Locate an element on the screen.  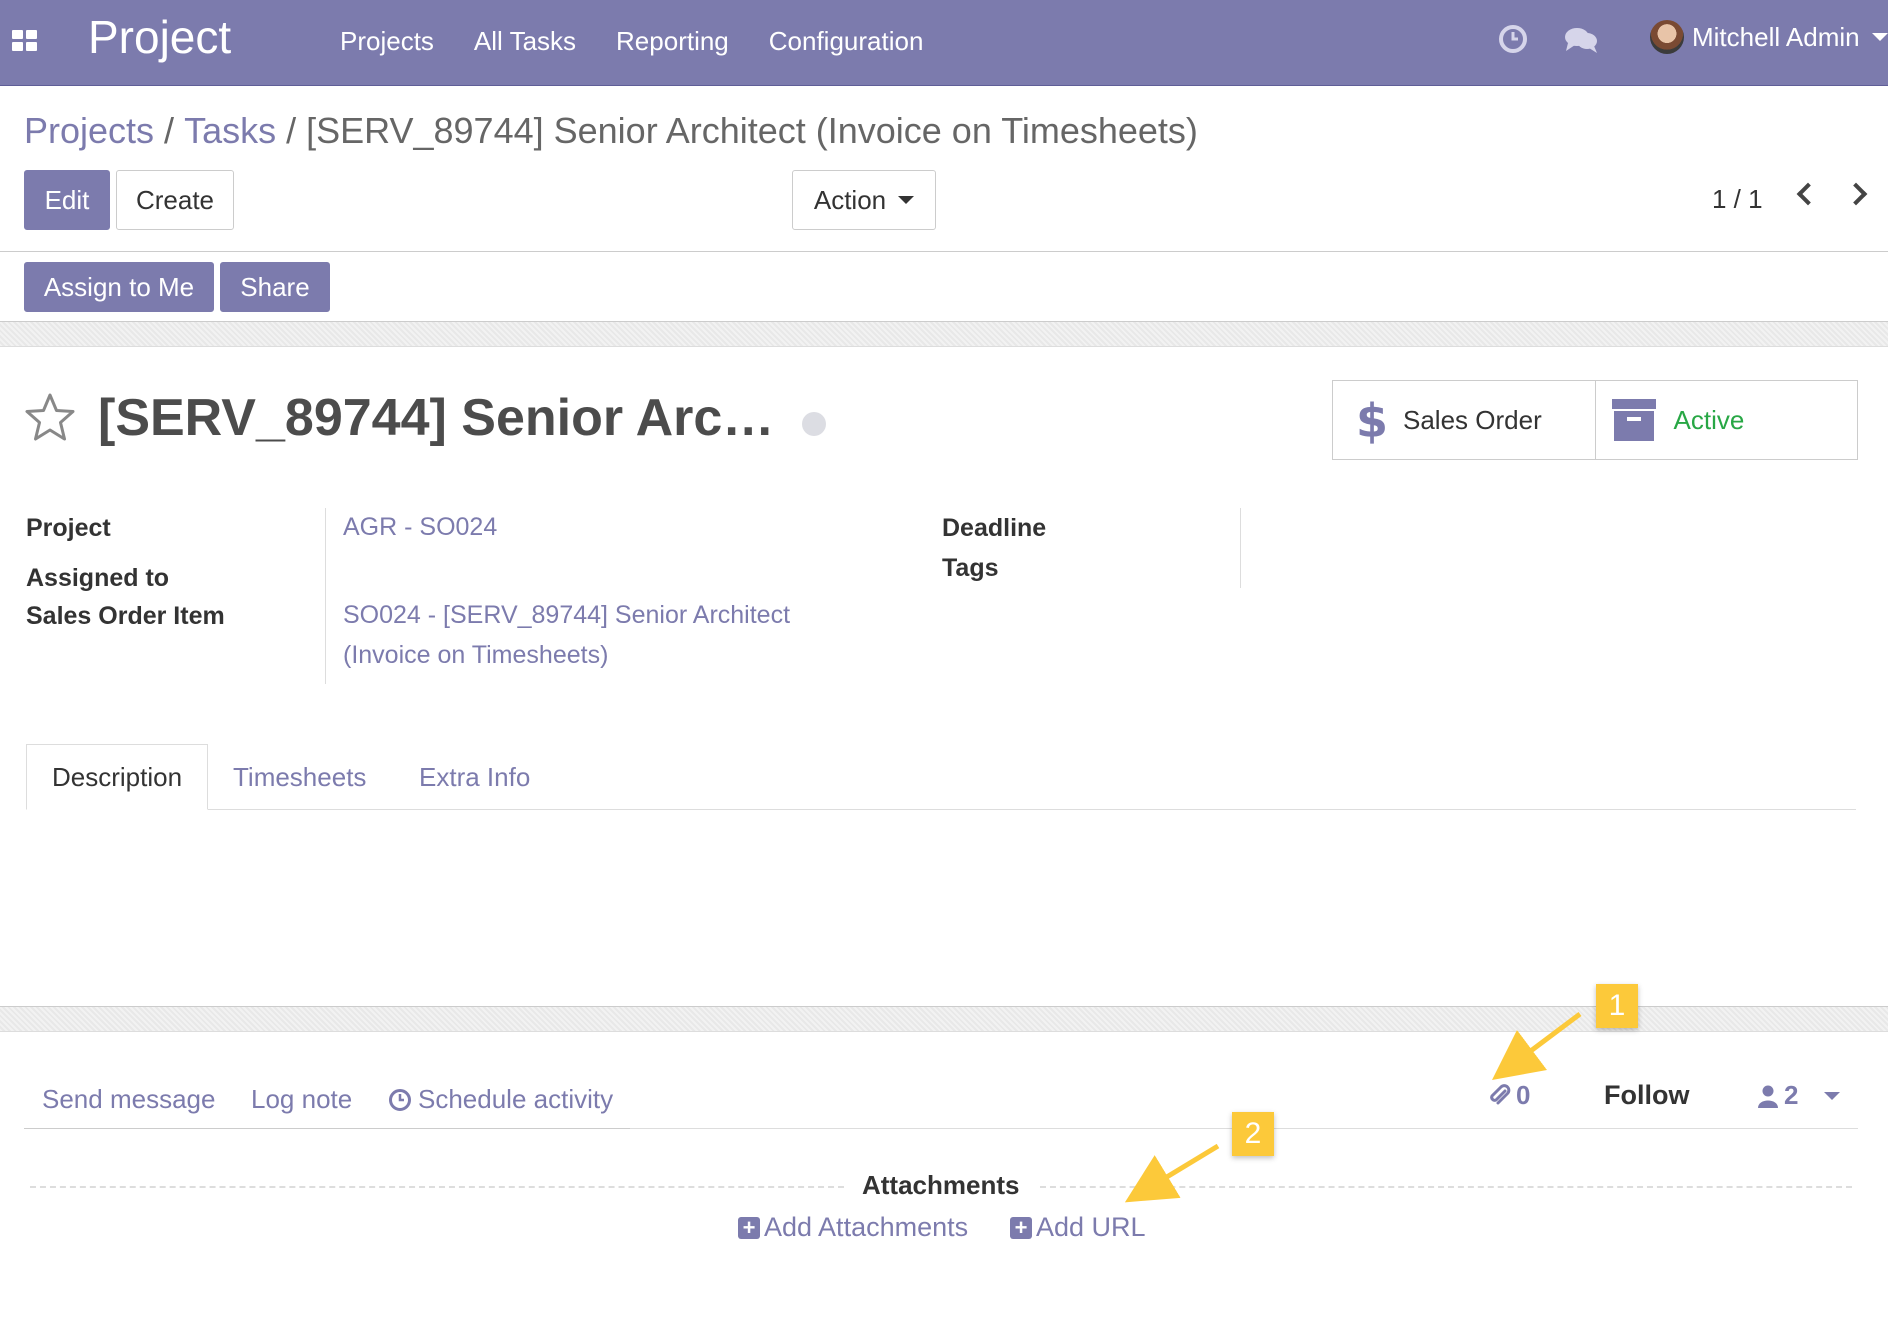
app-title: Project is located at coordinates (159, 37).